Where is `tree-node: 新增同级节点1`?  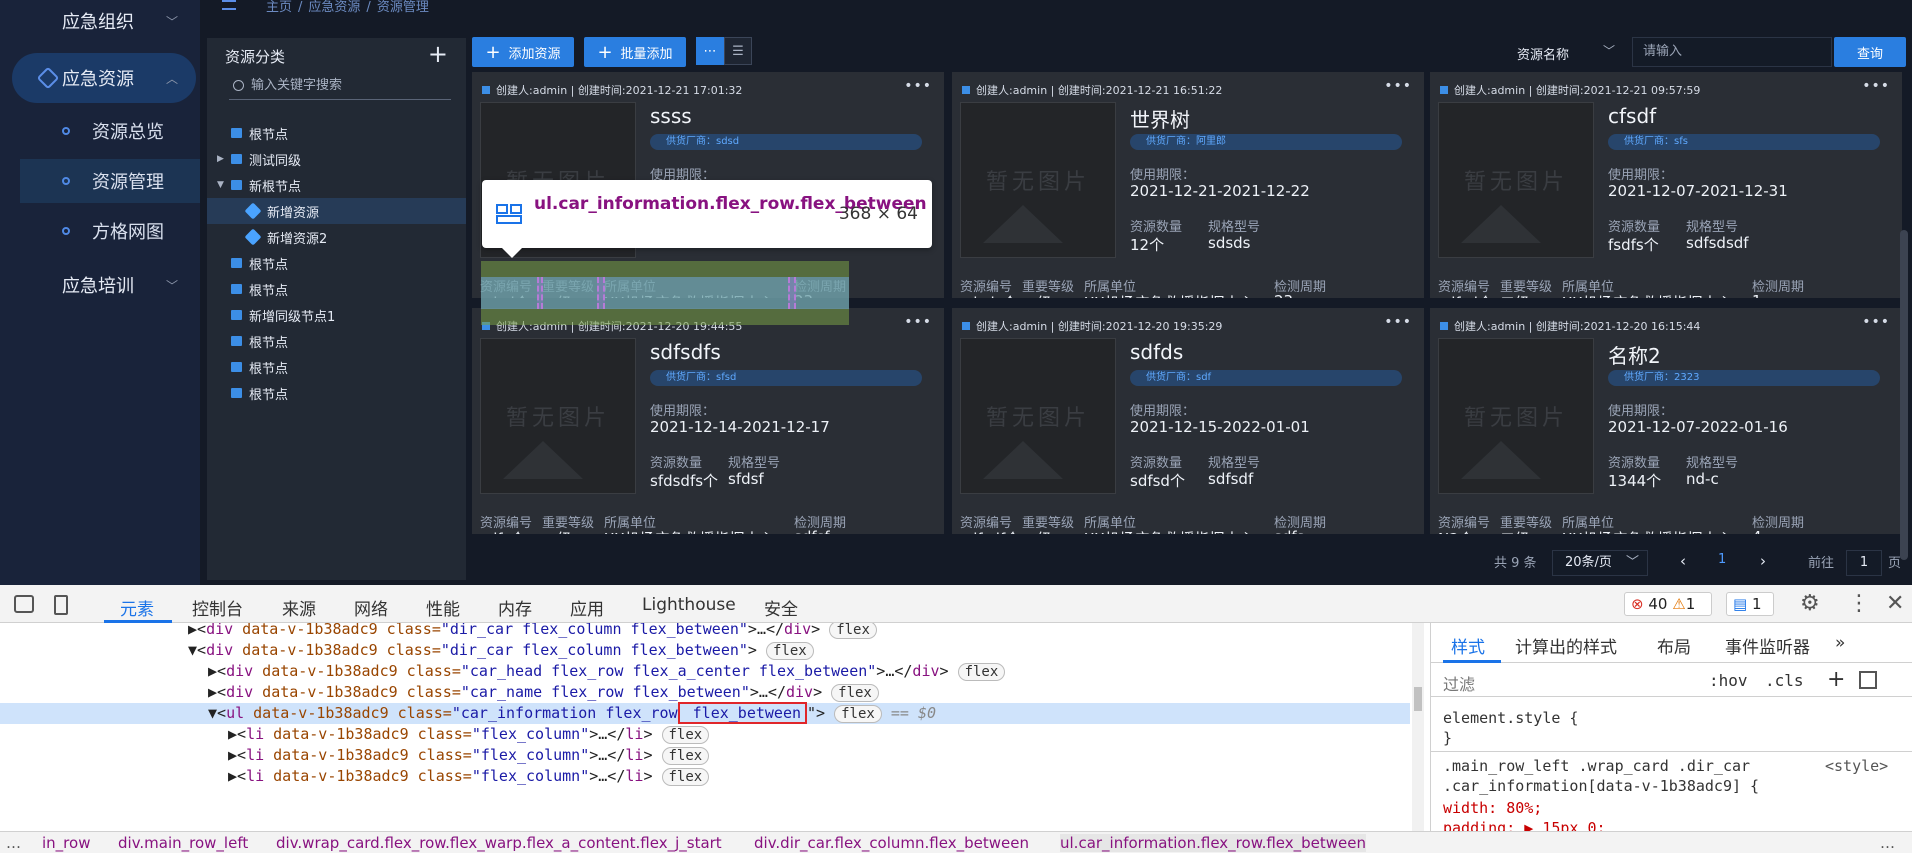
tree-node: 新增同级节点1 is located at coordinates (336, 315).